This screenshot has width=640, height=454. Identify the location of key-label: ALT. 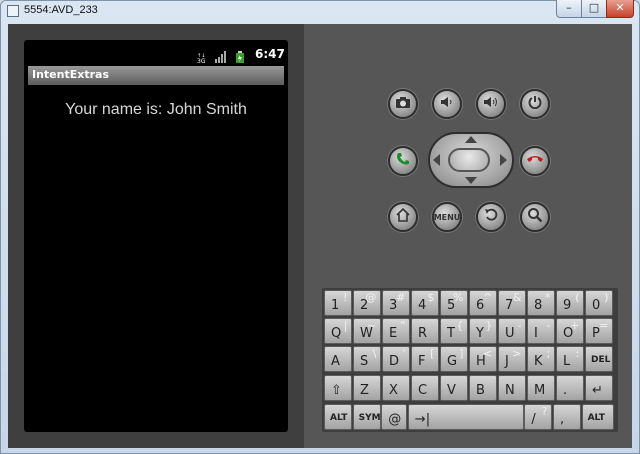
(596, 418).